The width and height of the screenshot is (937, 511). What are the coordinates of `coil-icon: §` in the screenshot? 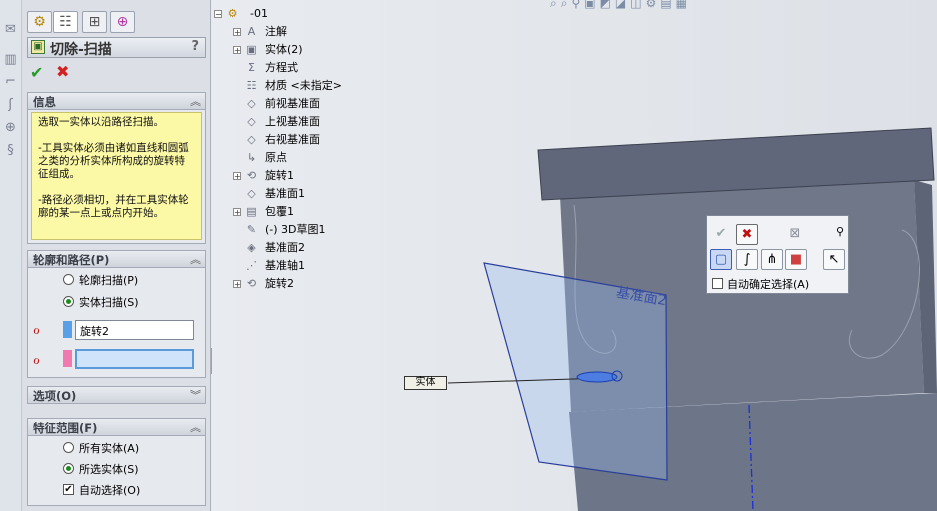 It's located at (10, 150).